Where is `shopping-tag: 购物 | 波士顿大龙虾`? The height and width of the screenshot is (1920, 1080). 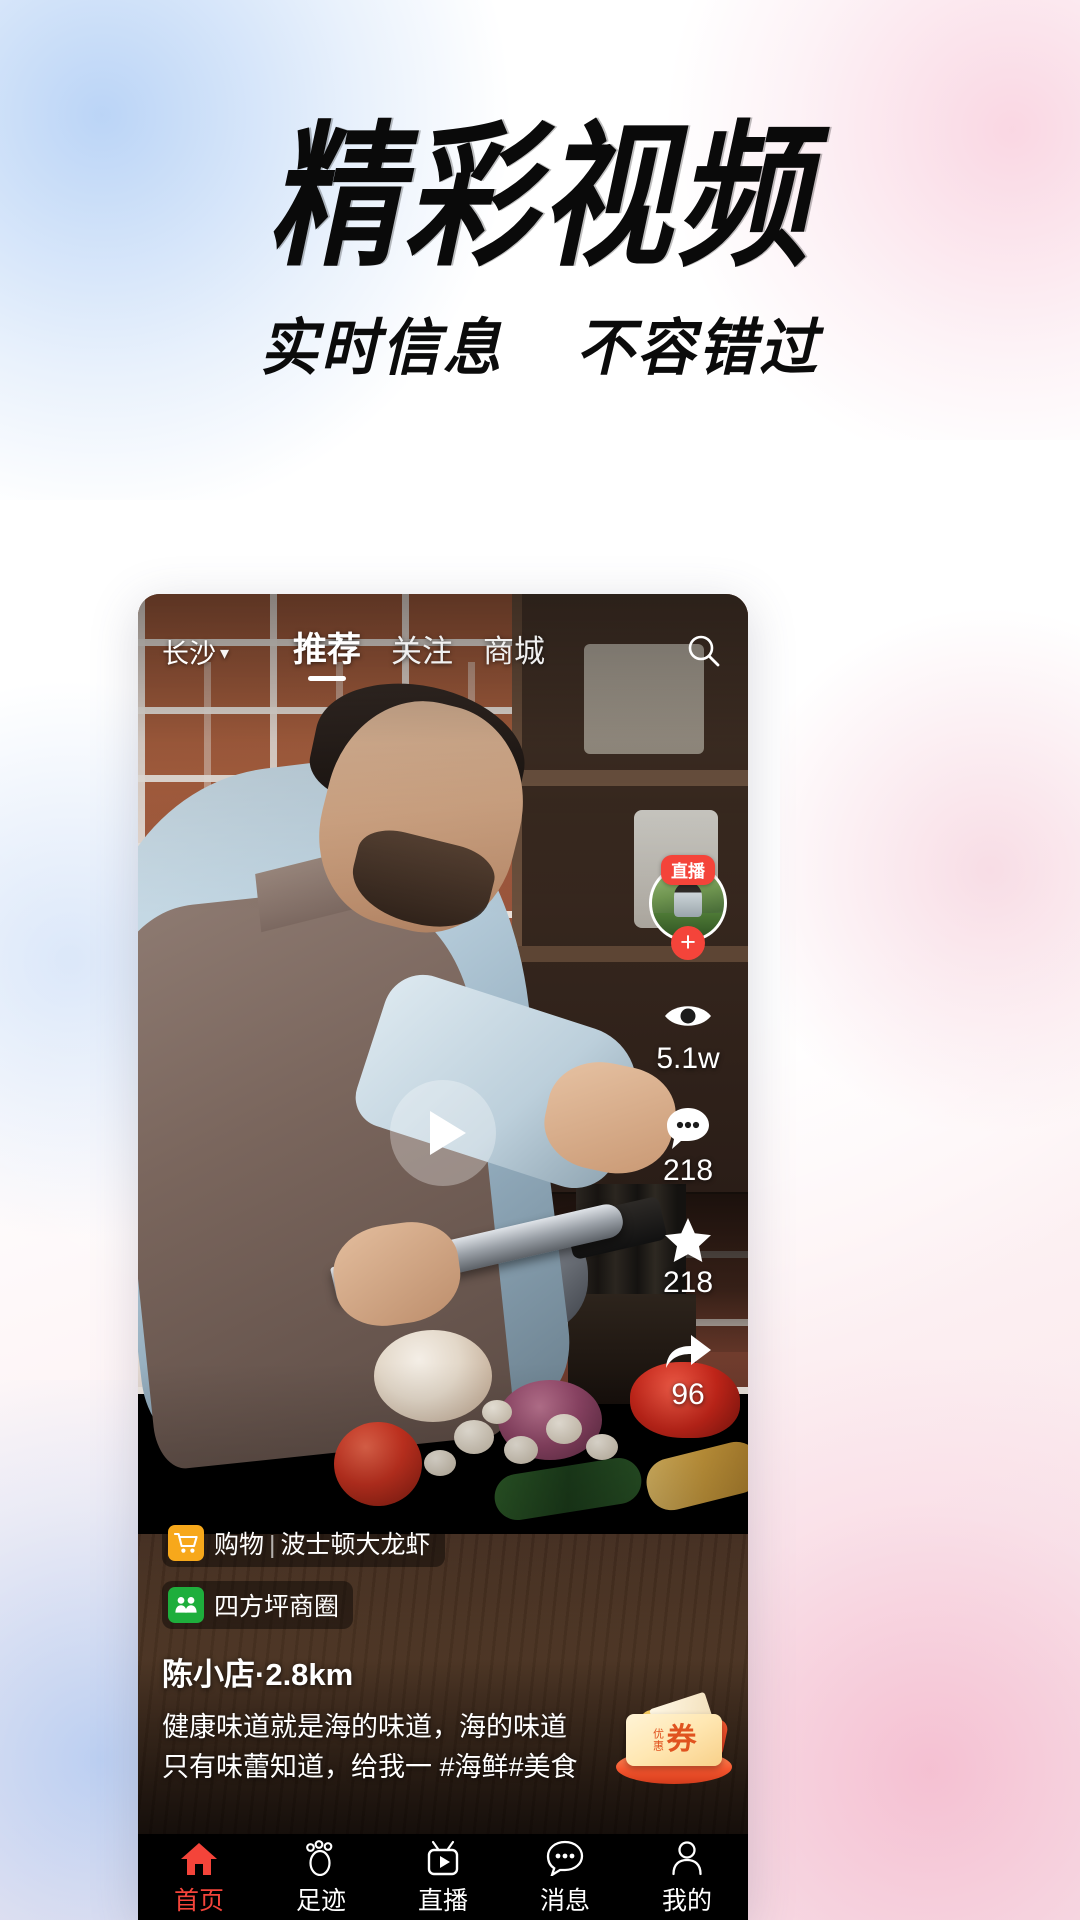
shopping-tag: 购物 | 波士顿大龙虾 is located at coordinates (303, 1543).